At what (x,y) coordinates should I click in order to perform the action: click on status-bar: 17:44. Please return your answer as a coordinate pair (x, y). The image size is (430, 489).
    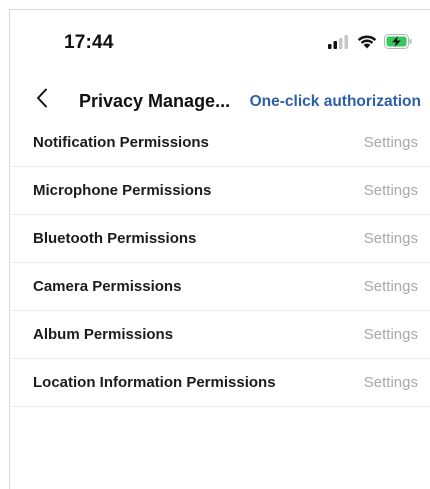
    Looking at the image, I should click on (220, 41).